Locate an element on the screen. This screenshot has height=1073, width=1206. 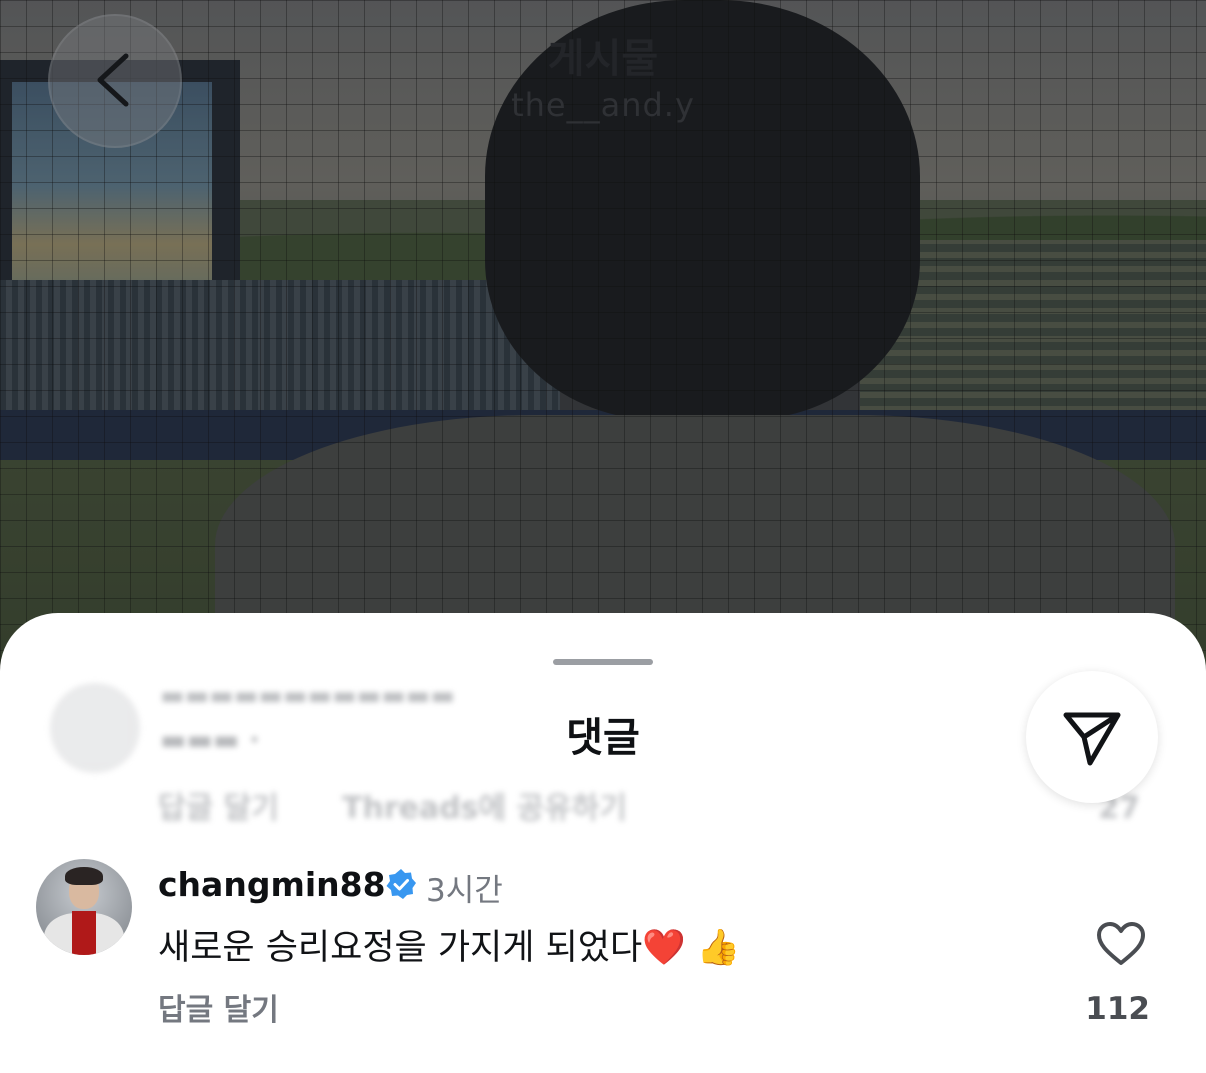
heart-outline-icon is located at coordinates (1121, 944).